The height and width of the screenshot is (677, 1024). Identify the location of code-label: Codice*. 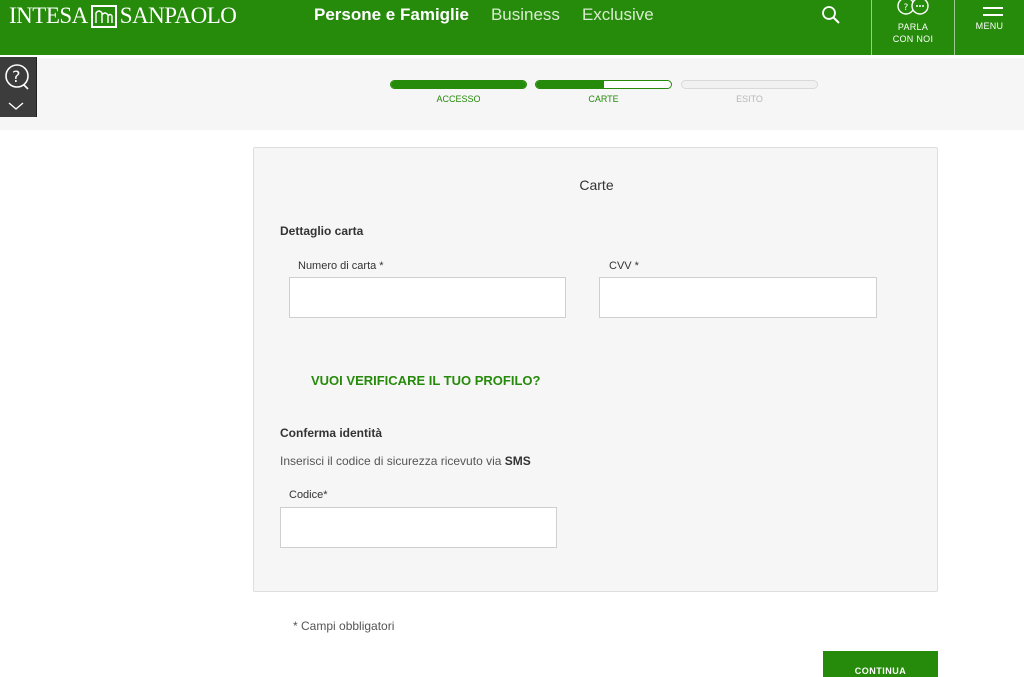
(308, 495).